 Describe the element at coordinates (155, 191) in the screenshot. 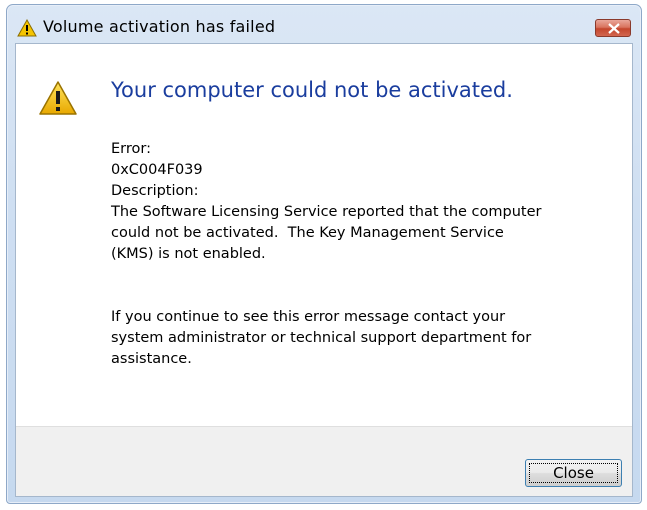

I see `description-label: Description:` at that location.